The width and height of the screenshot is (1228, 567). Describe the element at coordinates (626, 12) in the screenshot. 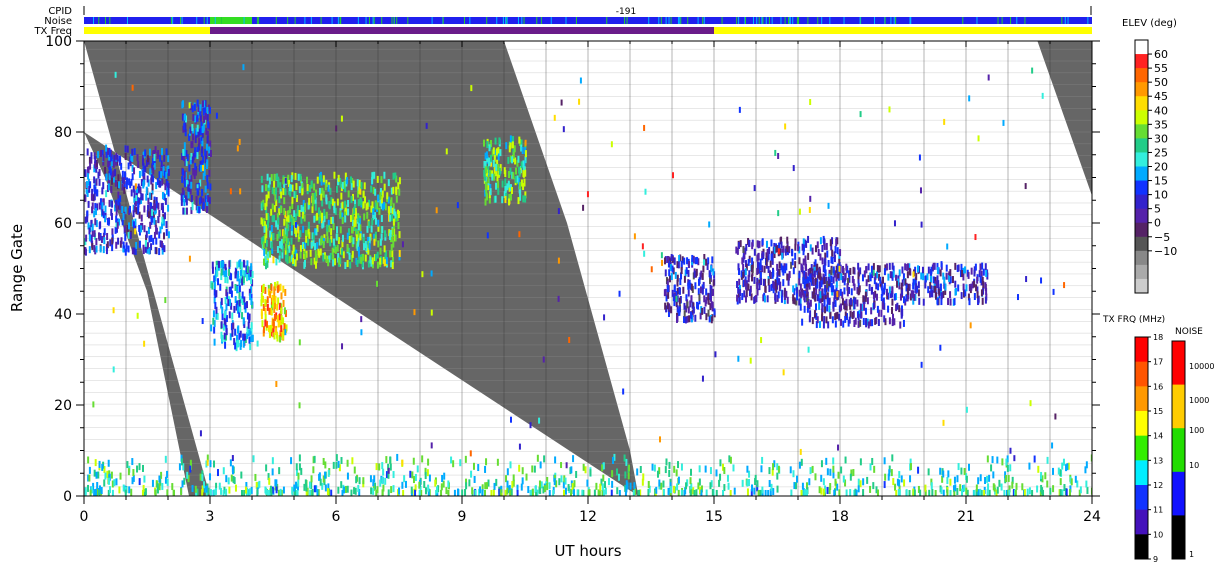

I see `cpid-value: -191` at that location.